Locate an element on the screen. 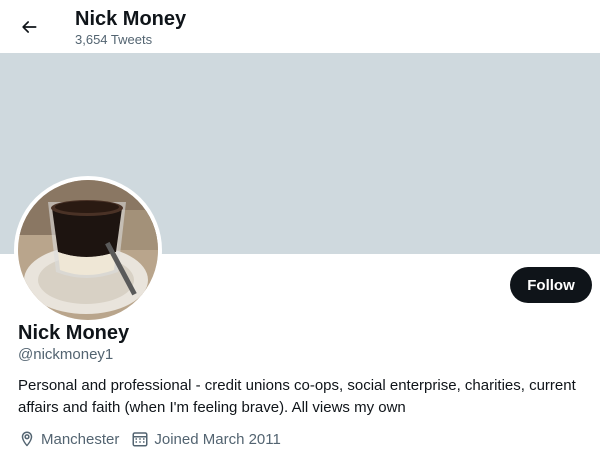  location-pin-icon is located at coordinates (27, 439).